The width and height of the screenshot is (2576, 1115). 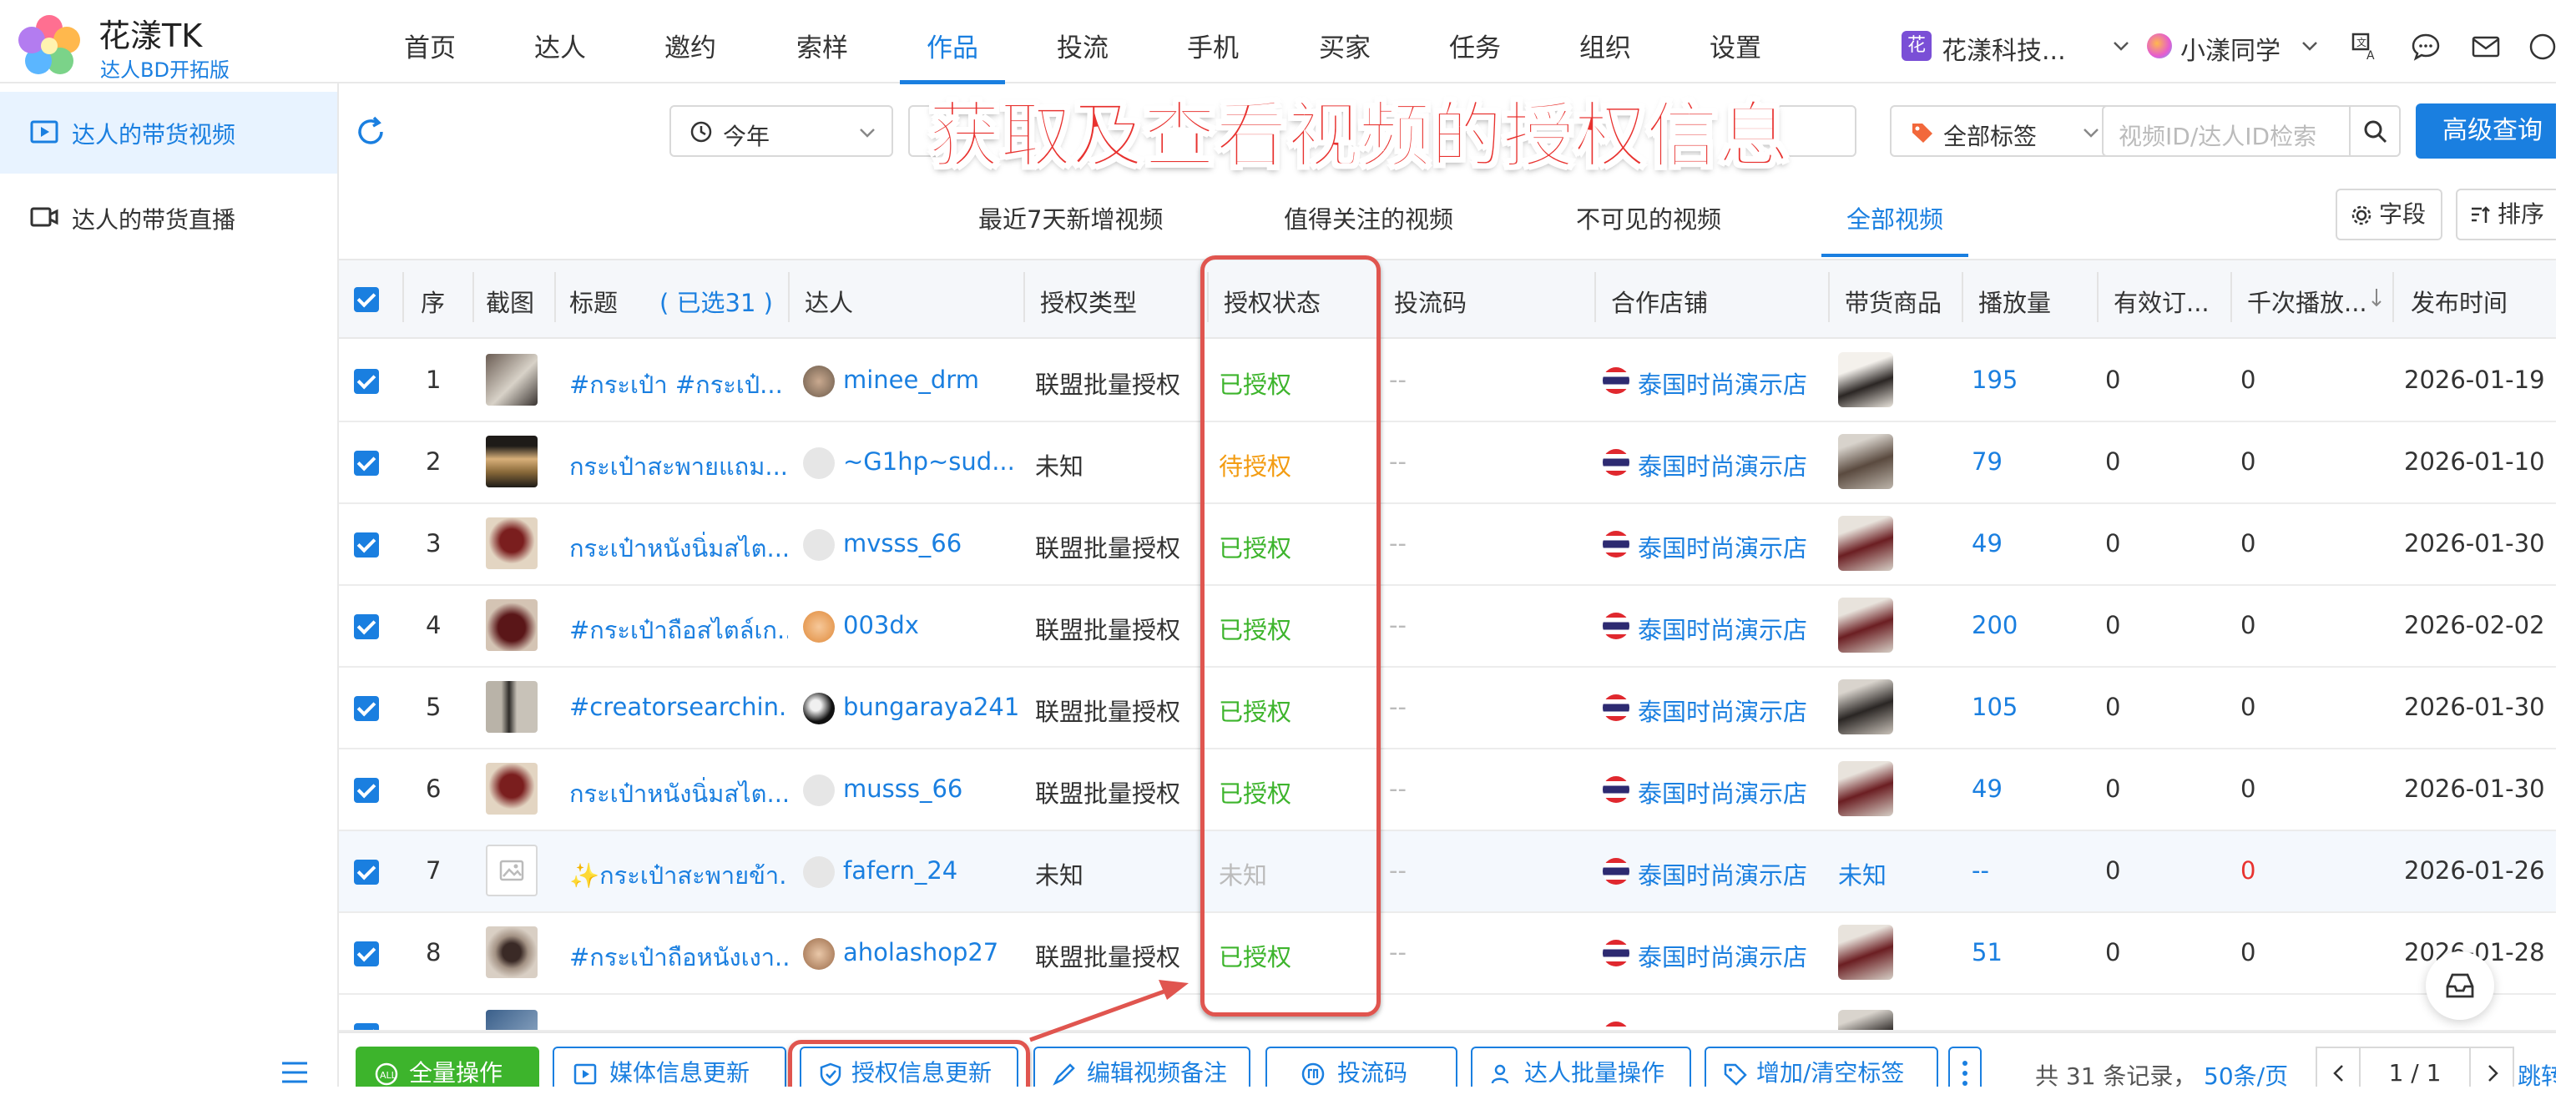 What do you see at coordinates (1659, 301) in the screenshot?
I see `column-header-shop: 合作店铺` at bounding box center [1659, 301].